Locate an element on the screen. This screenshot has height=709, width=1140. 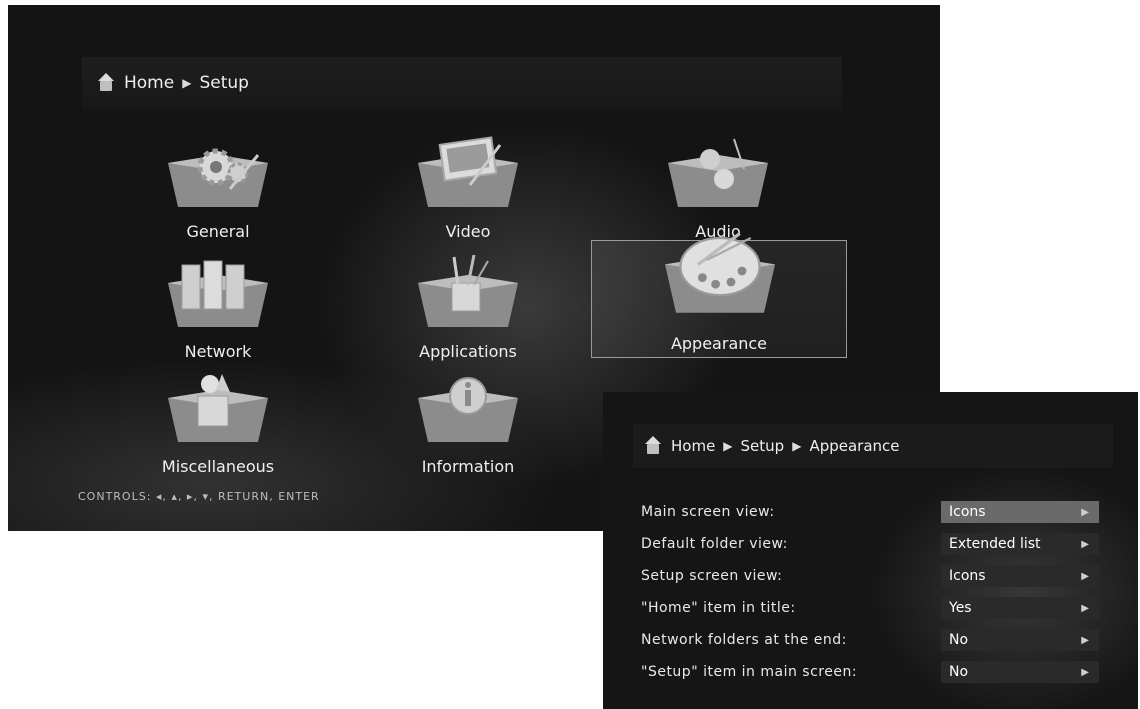
palette-folder-icon is located at coordinates (720, 272).